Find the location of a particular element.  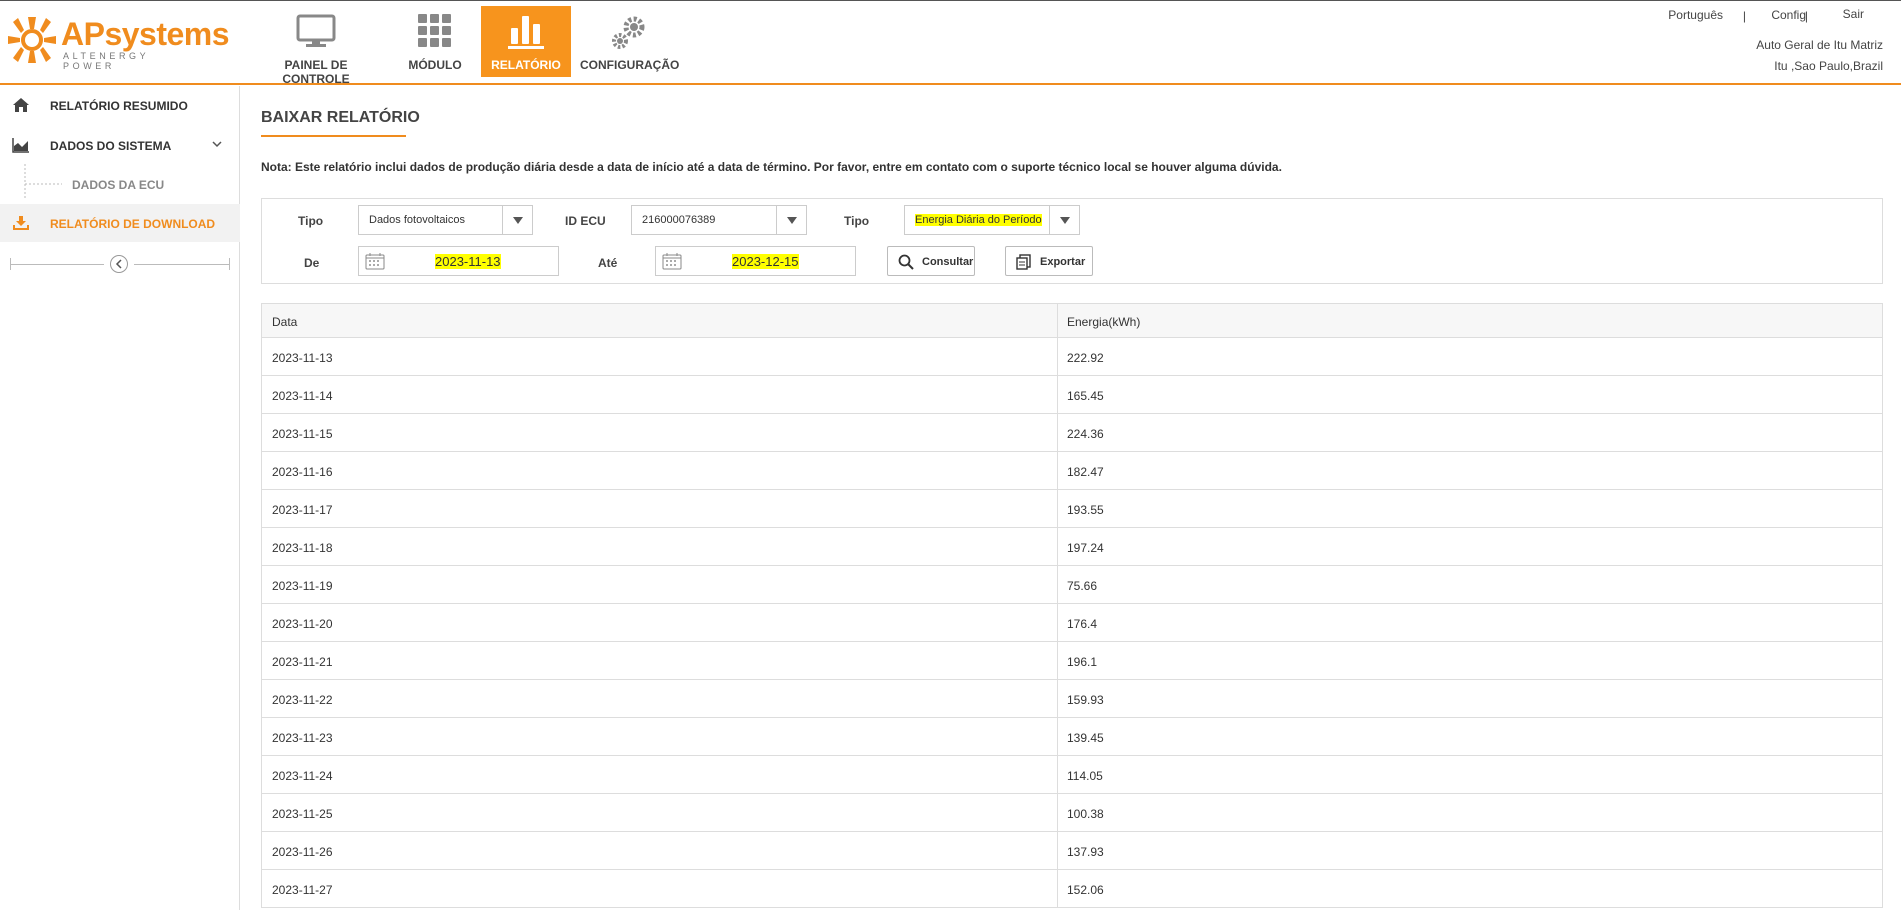

collapse-sidebar-button is located at coordinates (119, 264).